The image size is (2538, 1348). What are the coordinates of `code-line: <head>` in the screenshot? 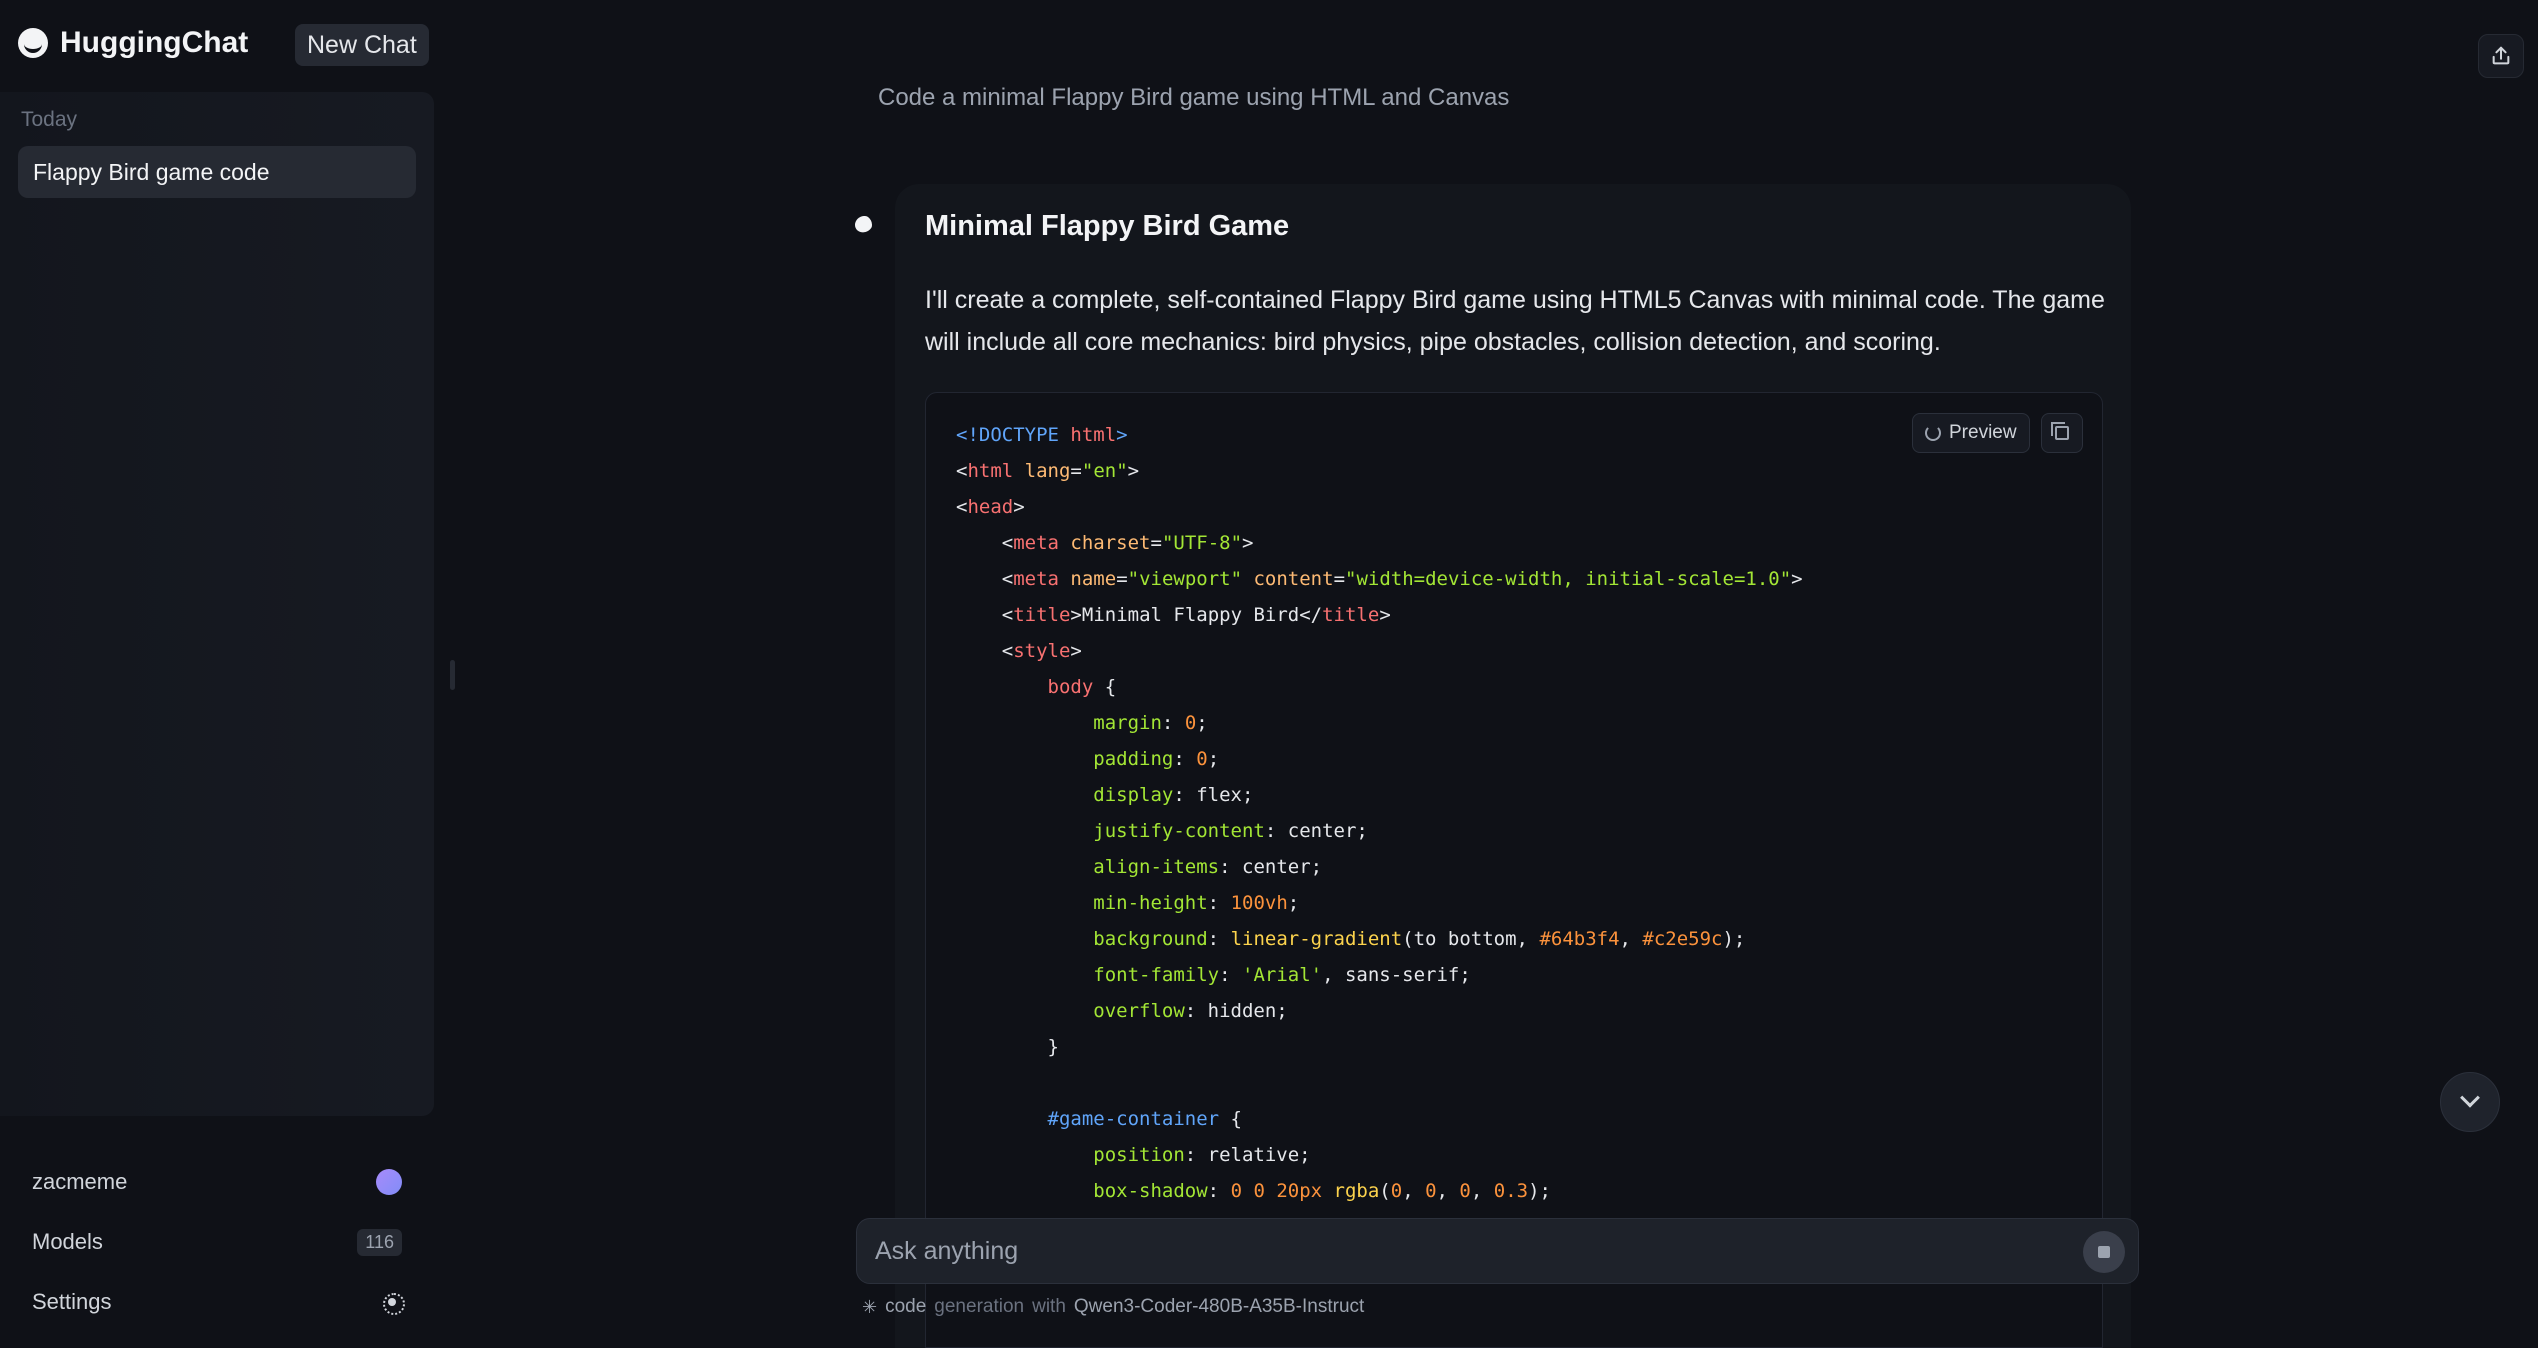 It's located at (1379, 507).